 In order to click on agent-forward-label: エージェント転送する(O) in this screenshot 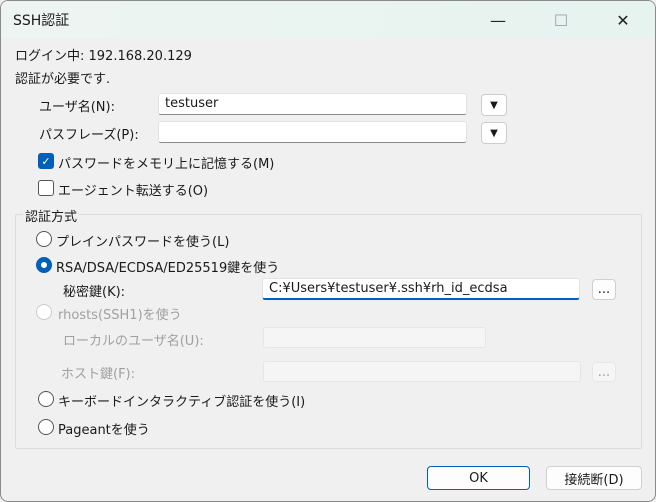, I will do `click(133, 191)`.